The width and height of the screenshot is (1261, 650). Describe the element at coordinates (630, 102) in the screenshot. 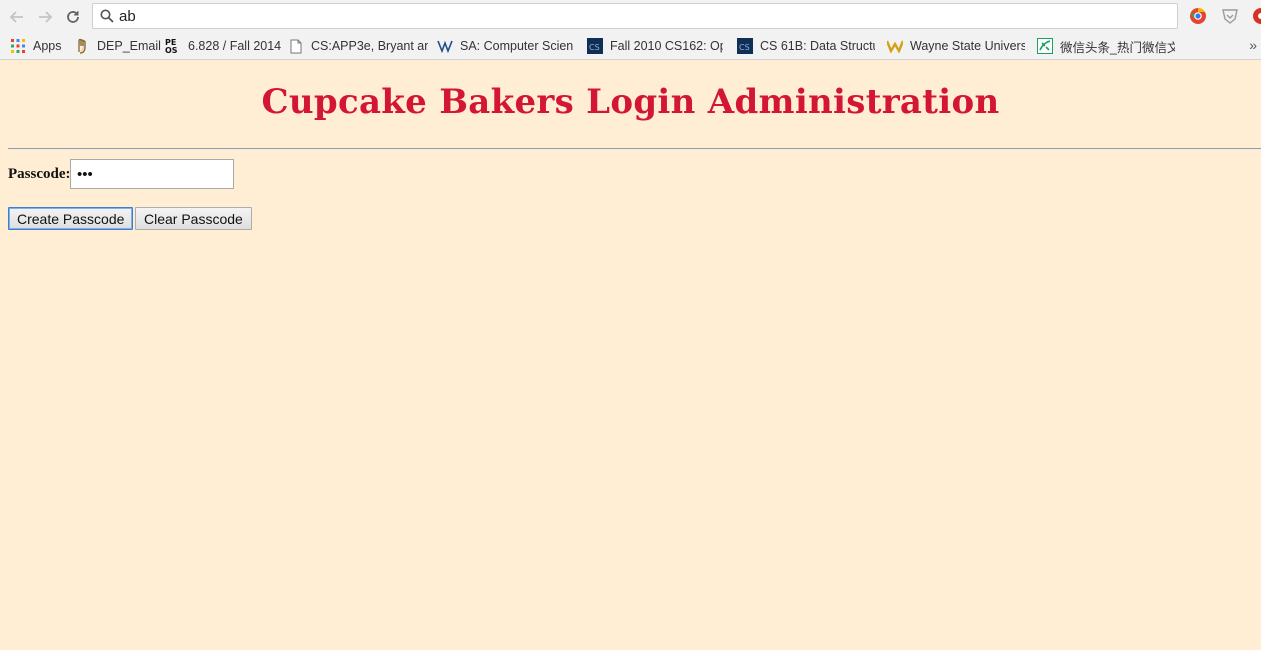

I see `page-title: Cupcake Bakers Login Administration` at that location.